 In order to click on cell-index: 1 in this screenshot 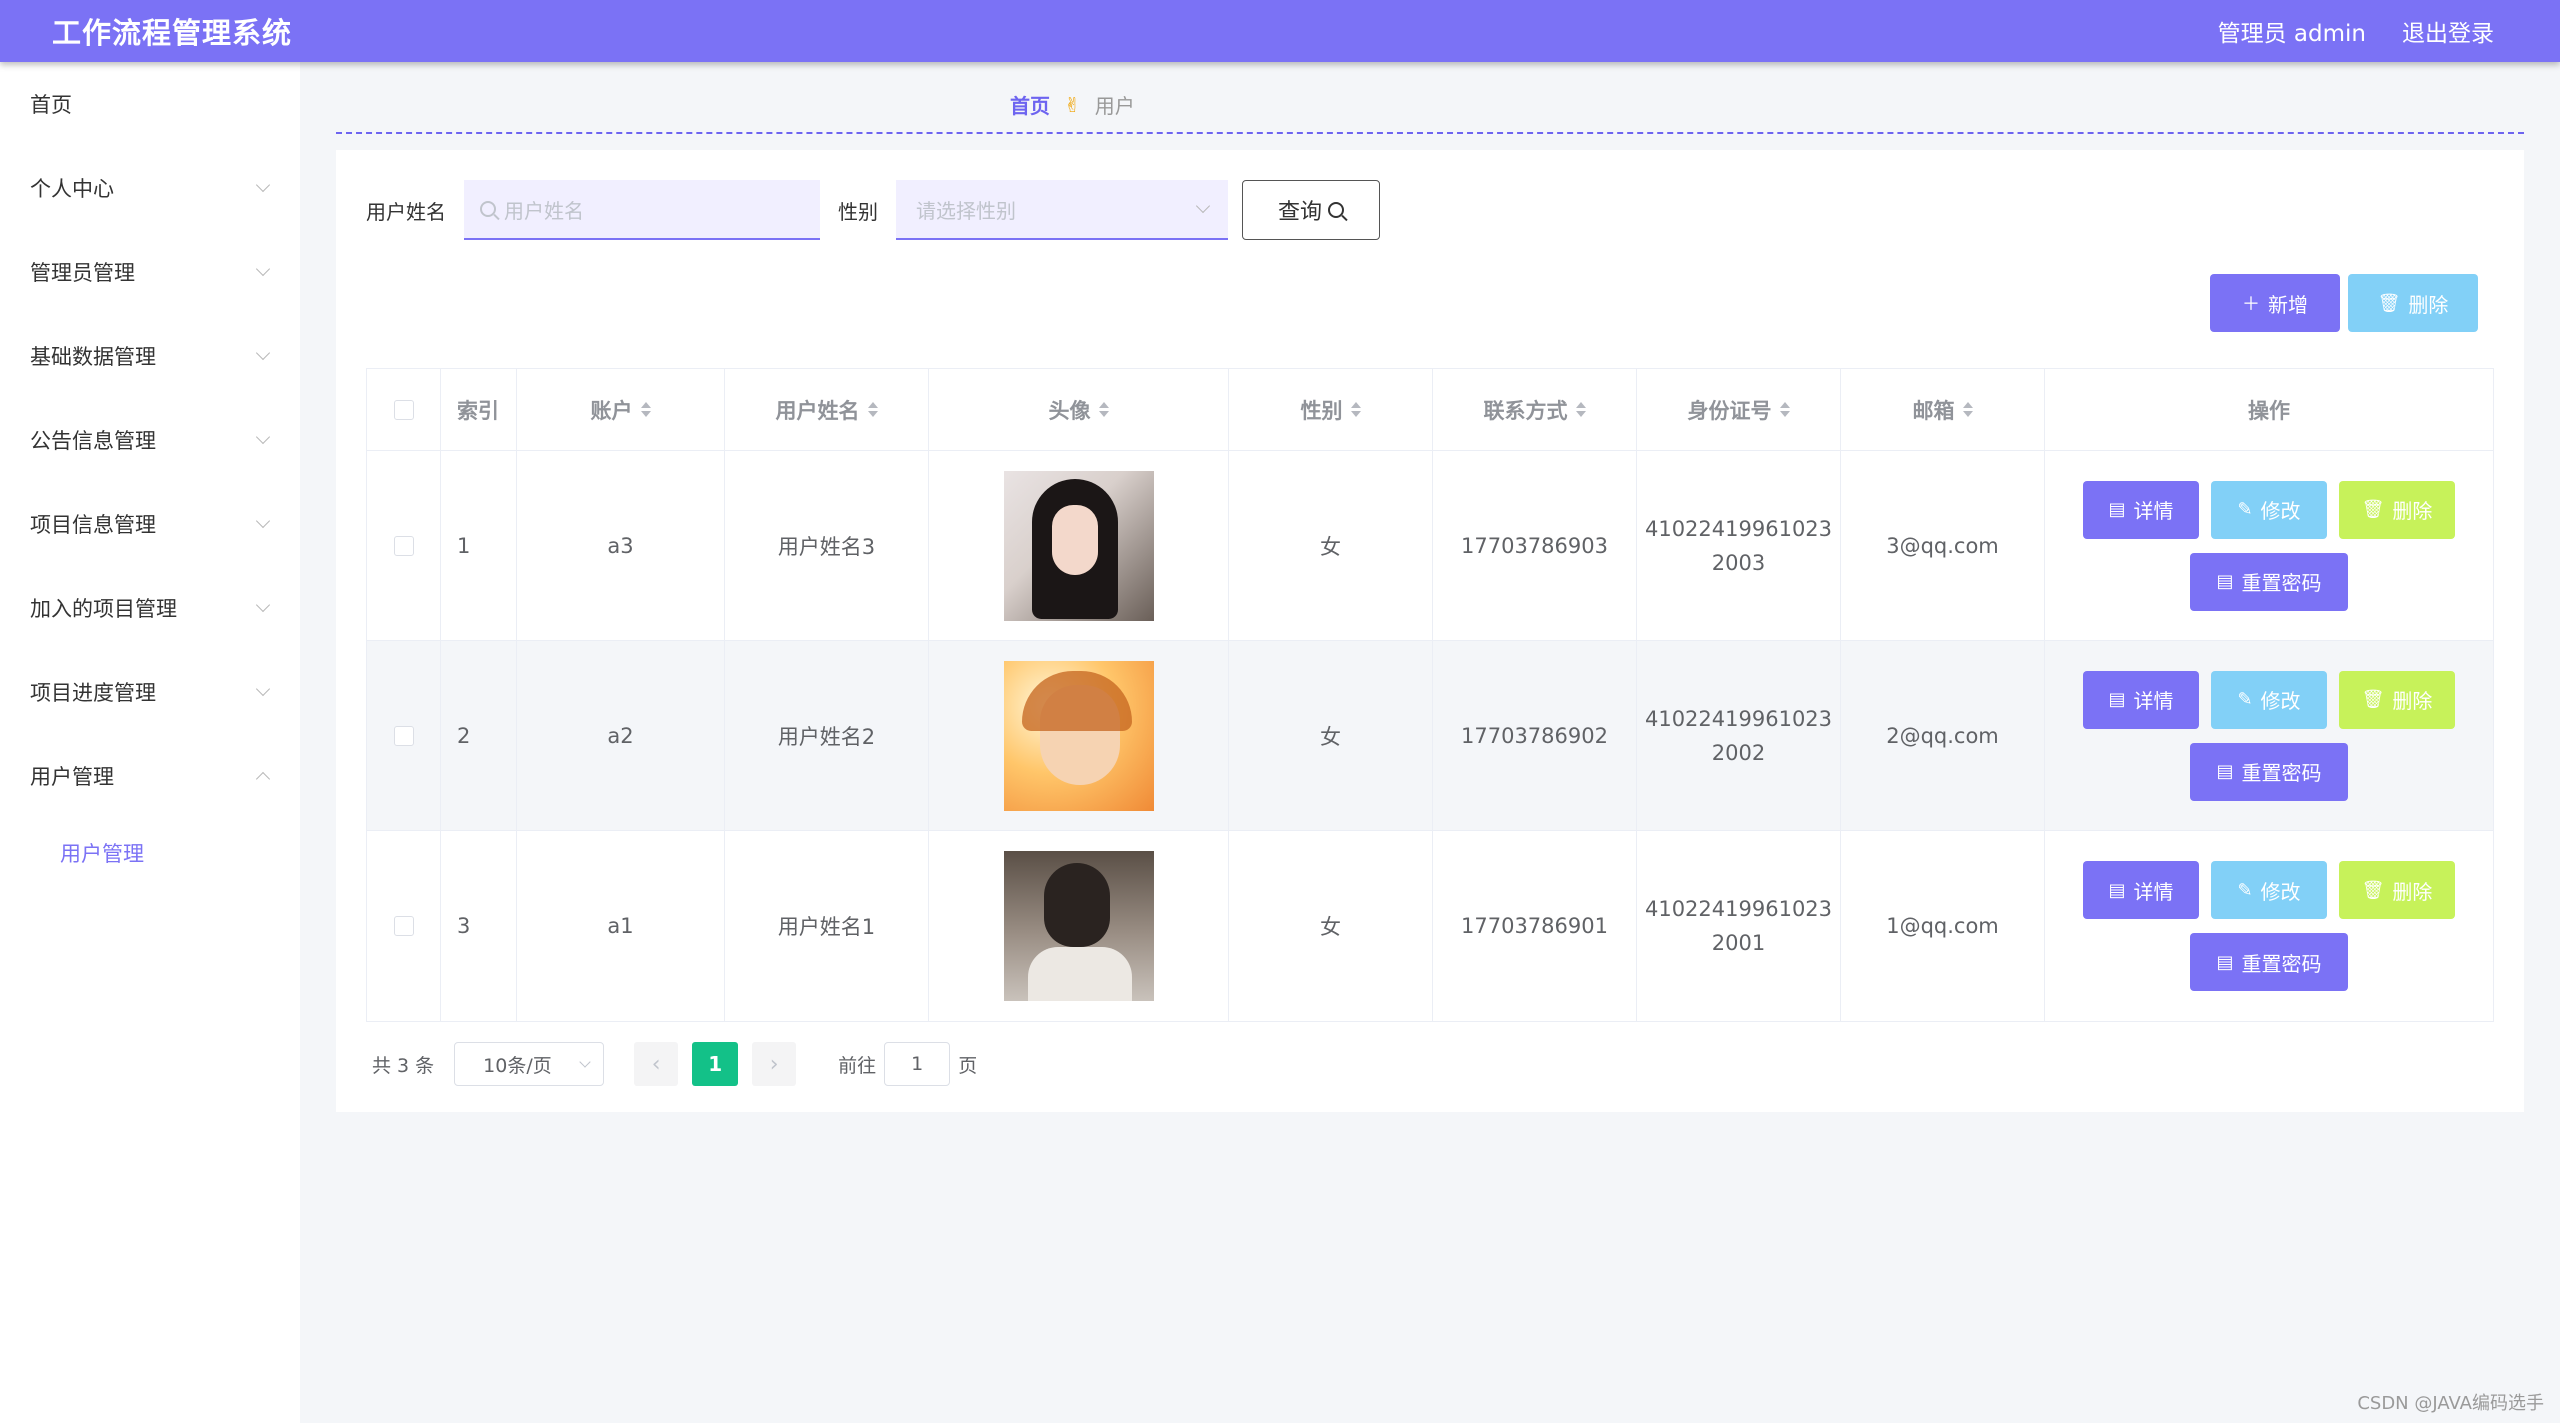, I will do `click(479, 545)`.